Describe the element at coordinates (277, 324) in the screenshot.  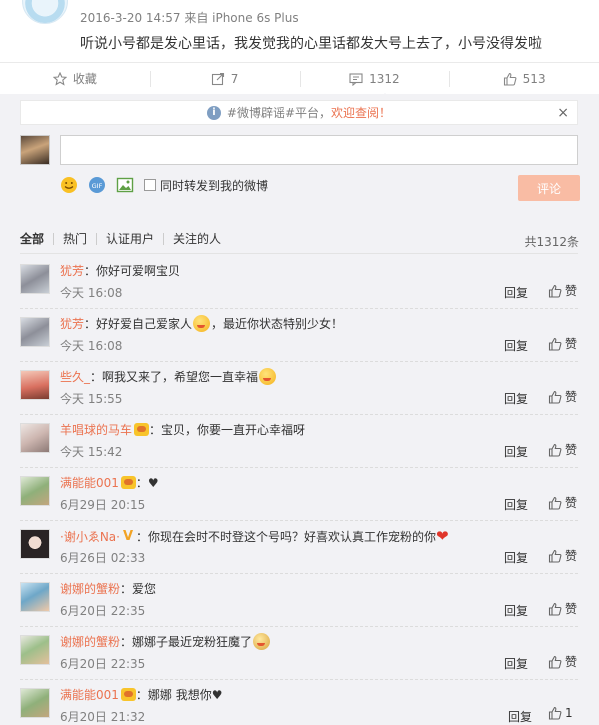
I see `comment-text-continued: ，最近你状态特别少女！` at that location.